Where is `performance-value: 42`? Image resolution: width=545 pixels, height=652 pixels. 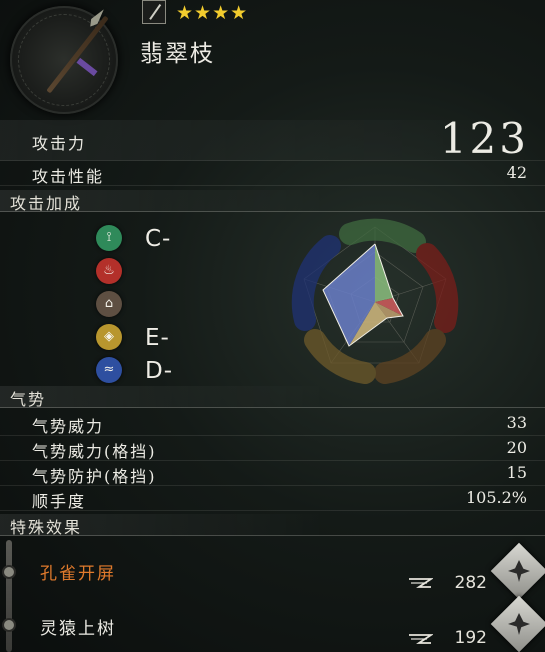
performance-value: 42 is located at coordinates (516, 172).